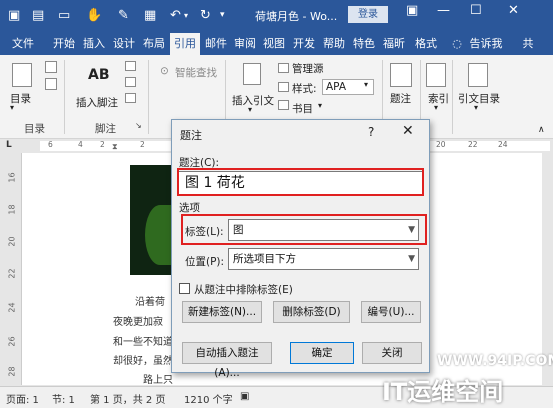  I want to click on next-footnote-icon, so click(130, 82).